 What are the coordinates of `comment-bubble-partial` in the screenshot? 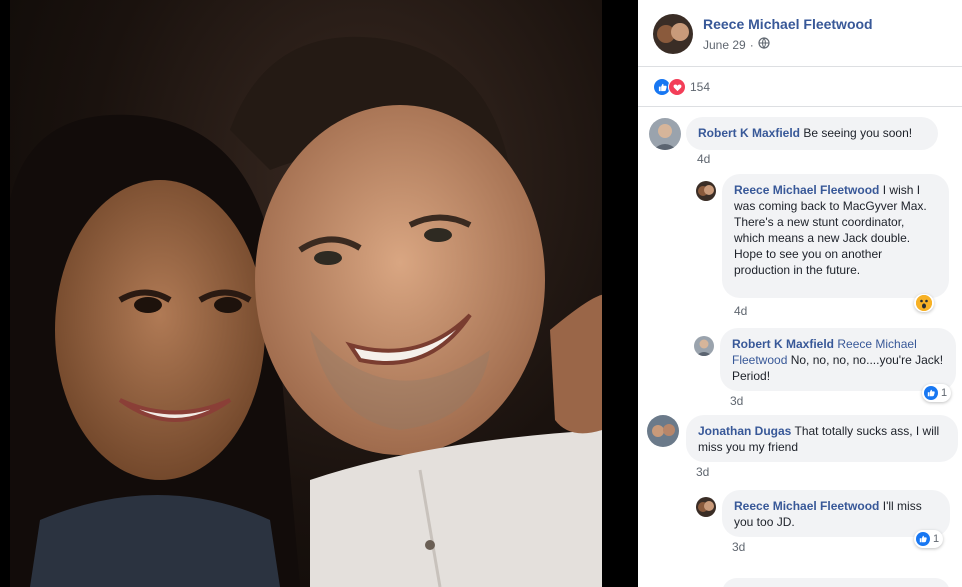 It's located at (836, 582).